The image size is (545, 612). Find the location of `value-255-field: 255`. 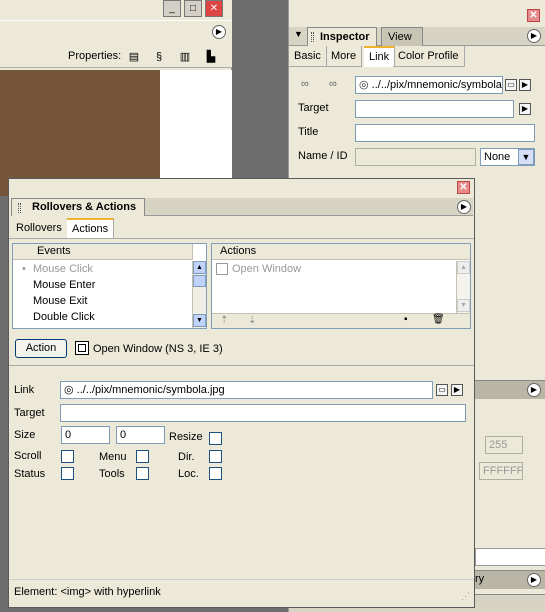

value-255-field: 255 is located at coordinates (504, 445).